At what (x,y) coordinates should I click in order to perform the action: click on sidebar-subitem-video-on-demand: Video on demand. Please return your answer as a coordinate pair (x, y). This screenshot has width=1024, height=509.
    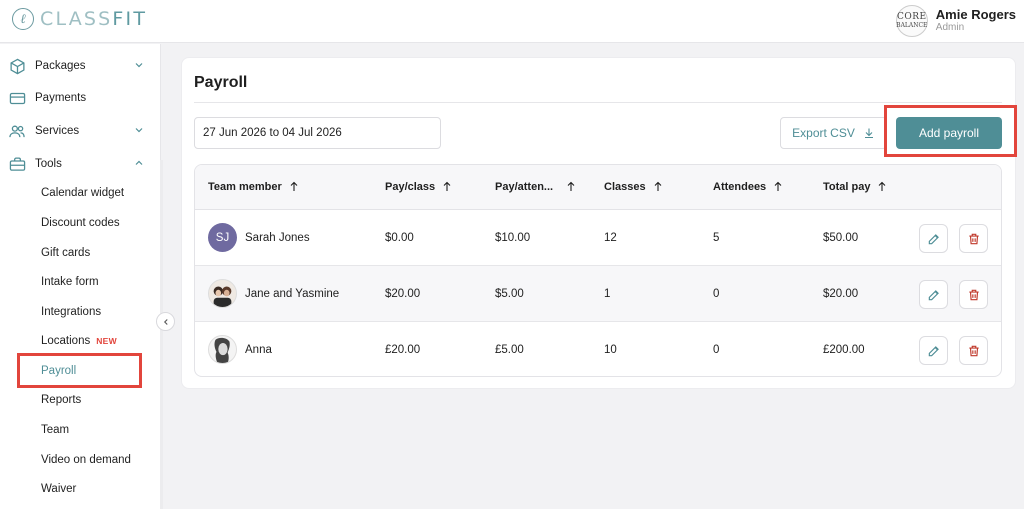
    Looking at the image, I should click on (86, 460).